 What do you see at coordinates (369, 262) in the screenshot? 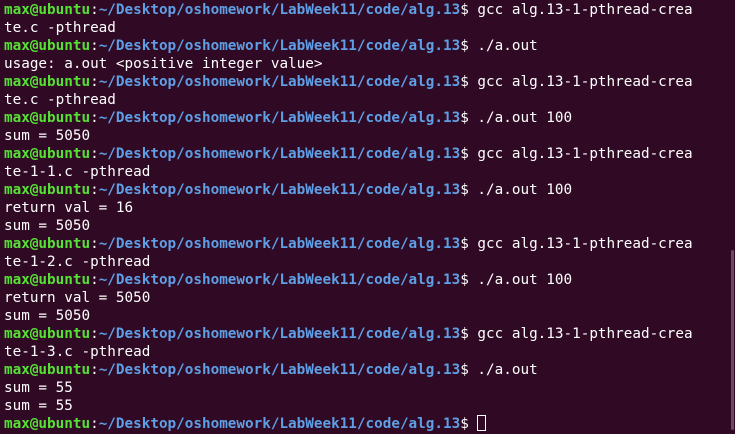
I see `output-line: te-1-2.c -pthread` at bounding box center [369, 262].